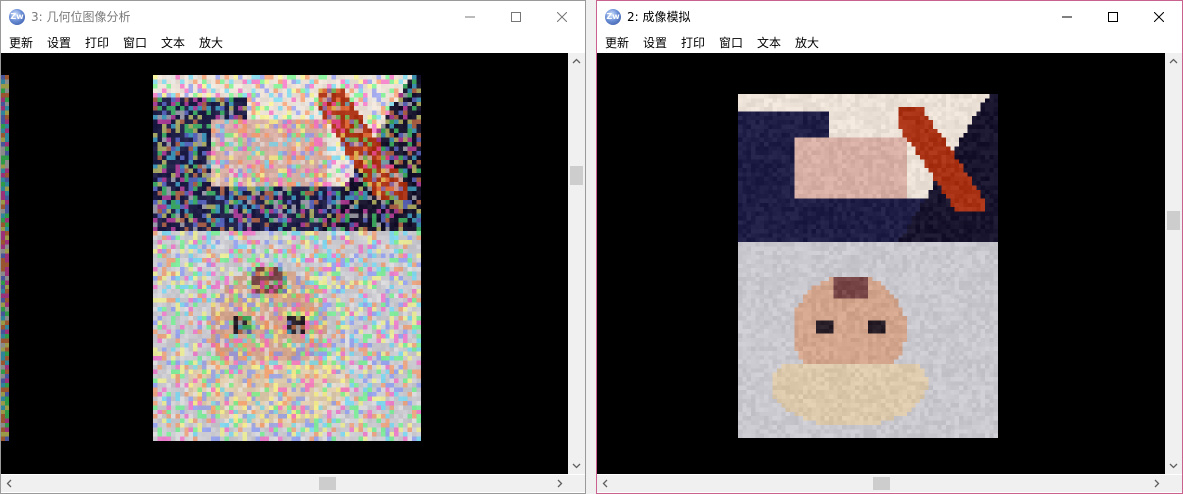 Image resolution: width=1183 pixels, height=494 pixels. I want to click on title-bar: Zw 3: 几何位图像分析, so click(293, 17).